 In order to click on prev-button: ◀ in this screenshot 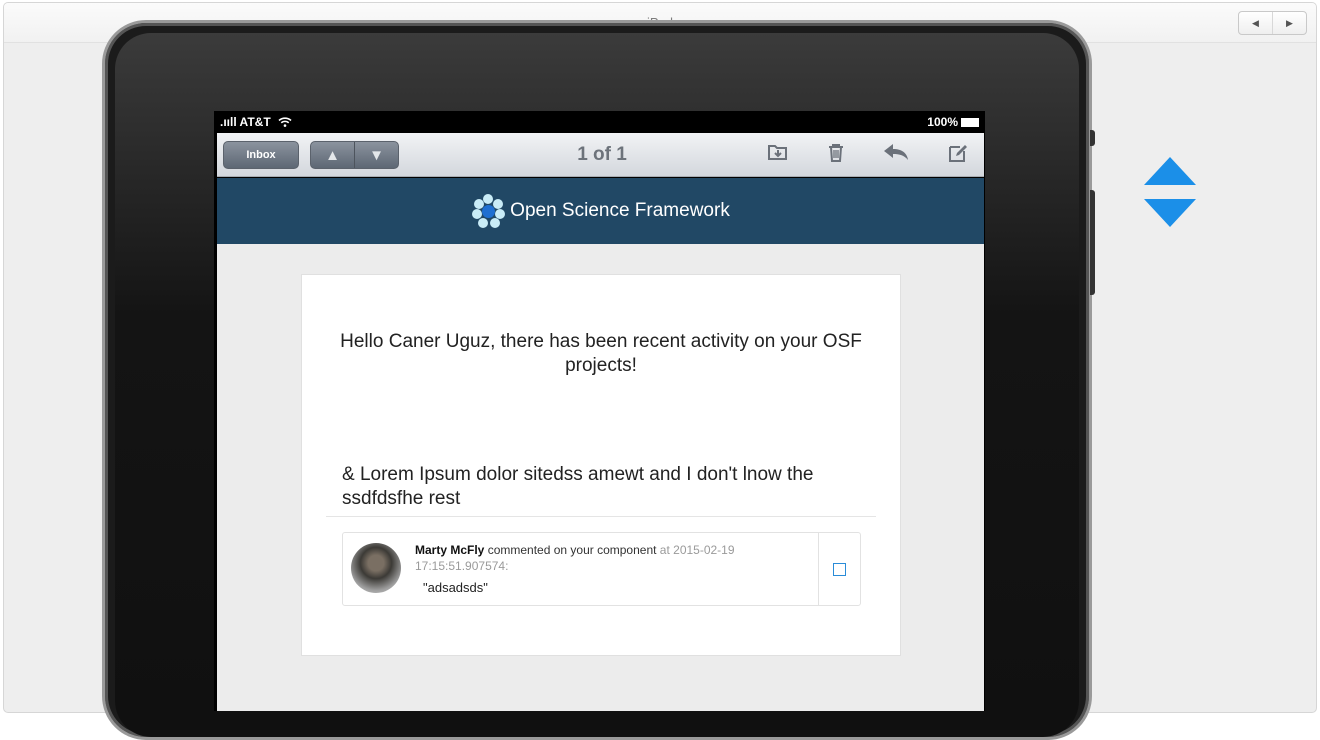, I will do `click(1256, 23)`.